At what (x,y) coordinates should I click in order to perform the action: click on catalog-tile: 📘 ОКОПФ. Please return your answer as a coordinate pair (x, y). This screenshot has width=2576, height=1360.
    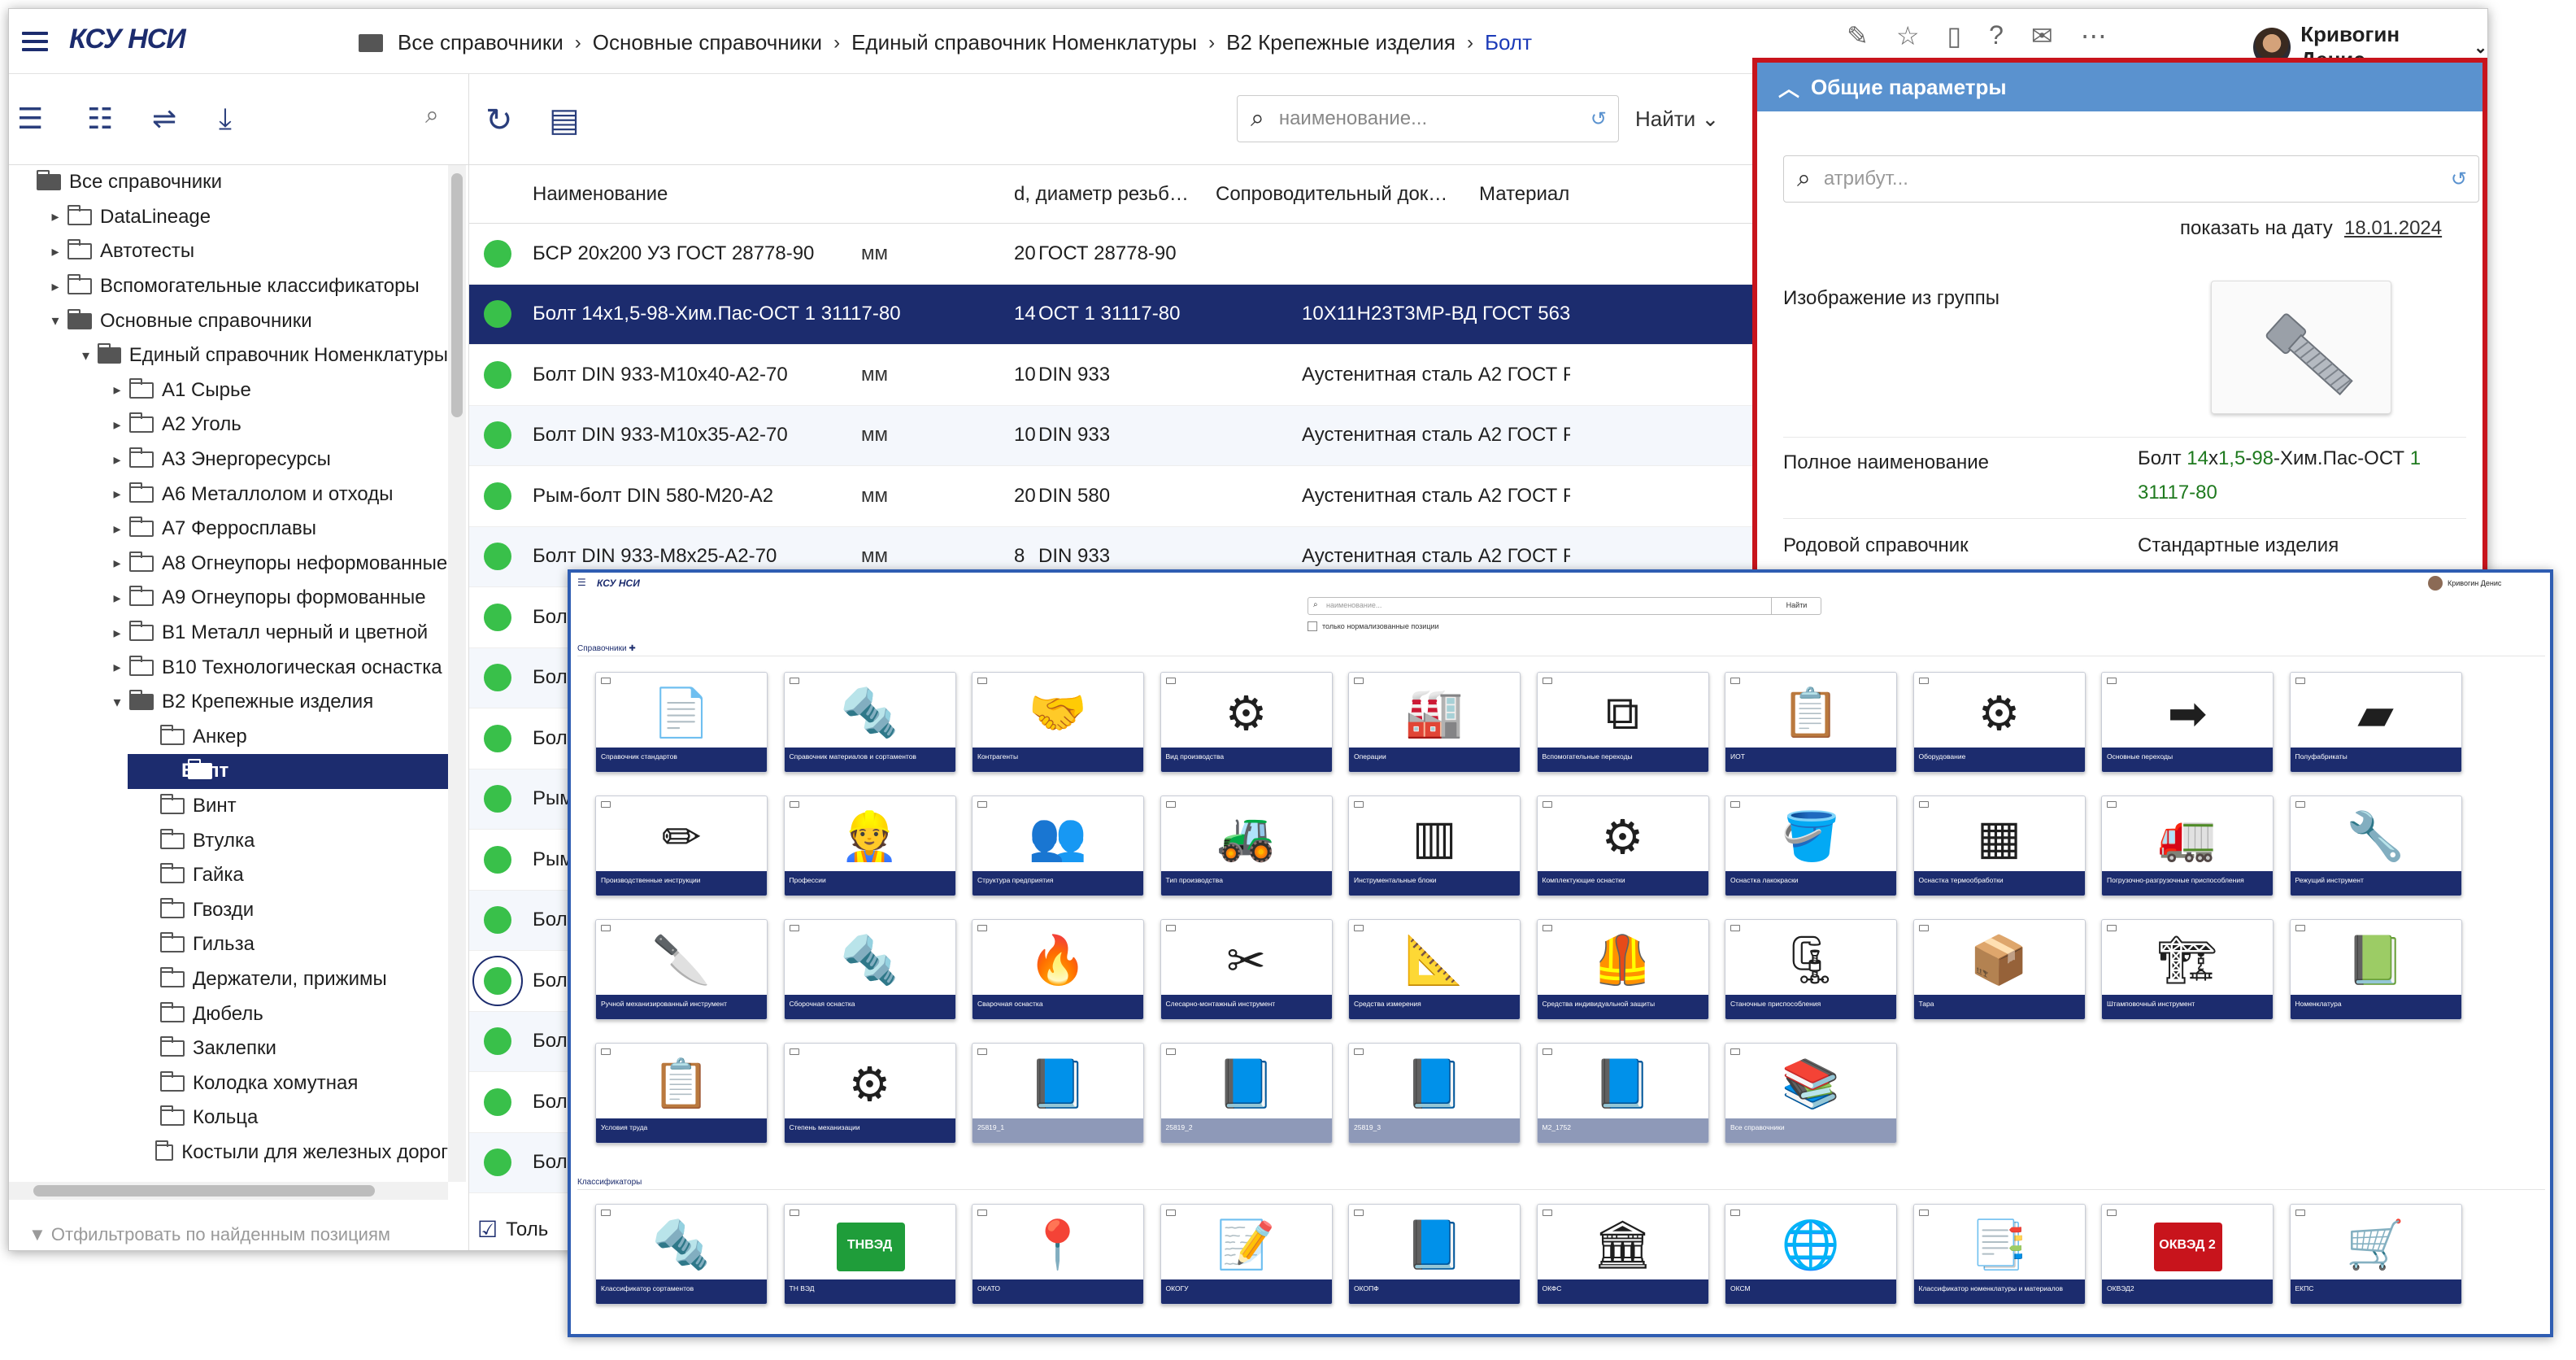
    Looking at the image, I should click on (1434, 1255).